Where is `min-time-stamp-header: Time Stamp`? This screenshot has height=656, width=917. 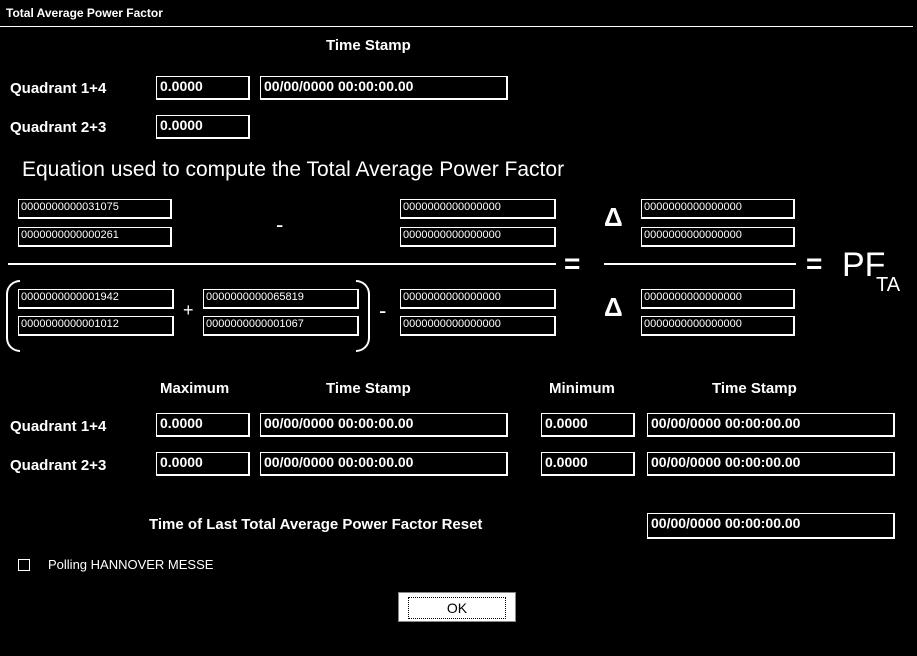 min-time-stamp-header: Time Stamp is located at coordinates (754, 388).